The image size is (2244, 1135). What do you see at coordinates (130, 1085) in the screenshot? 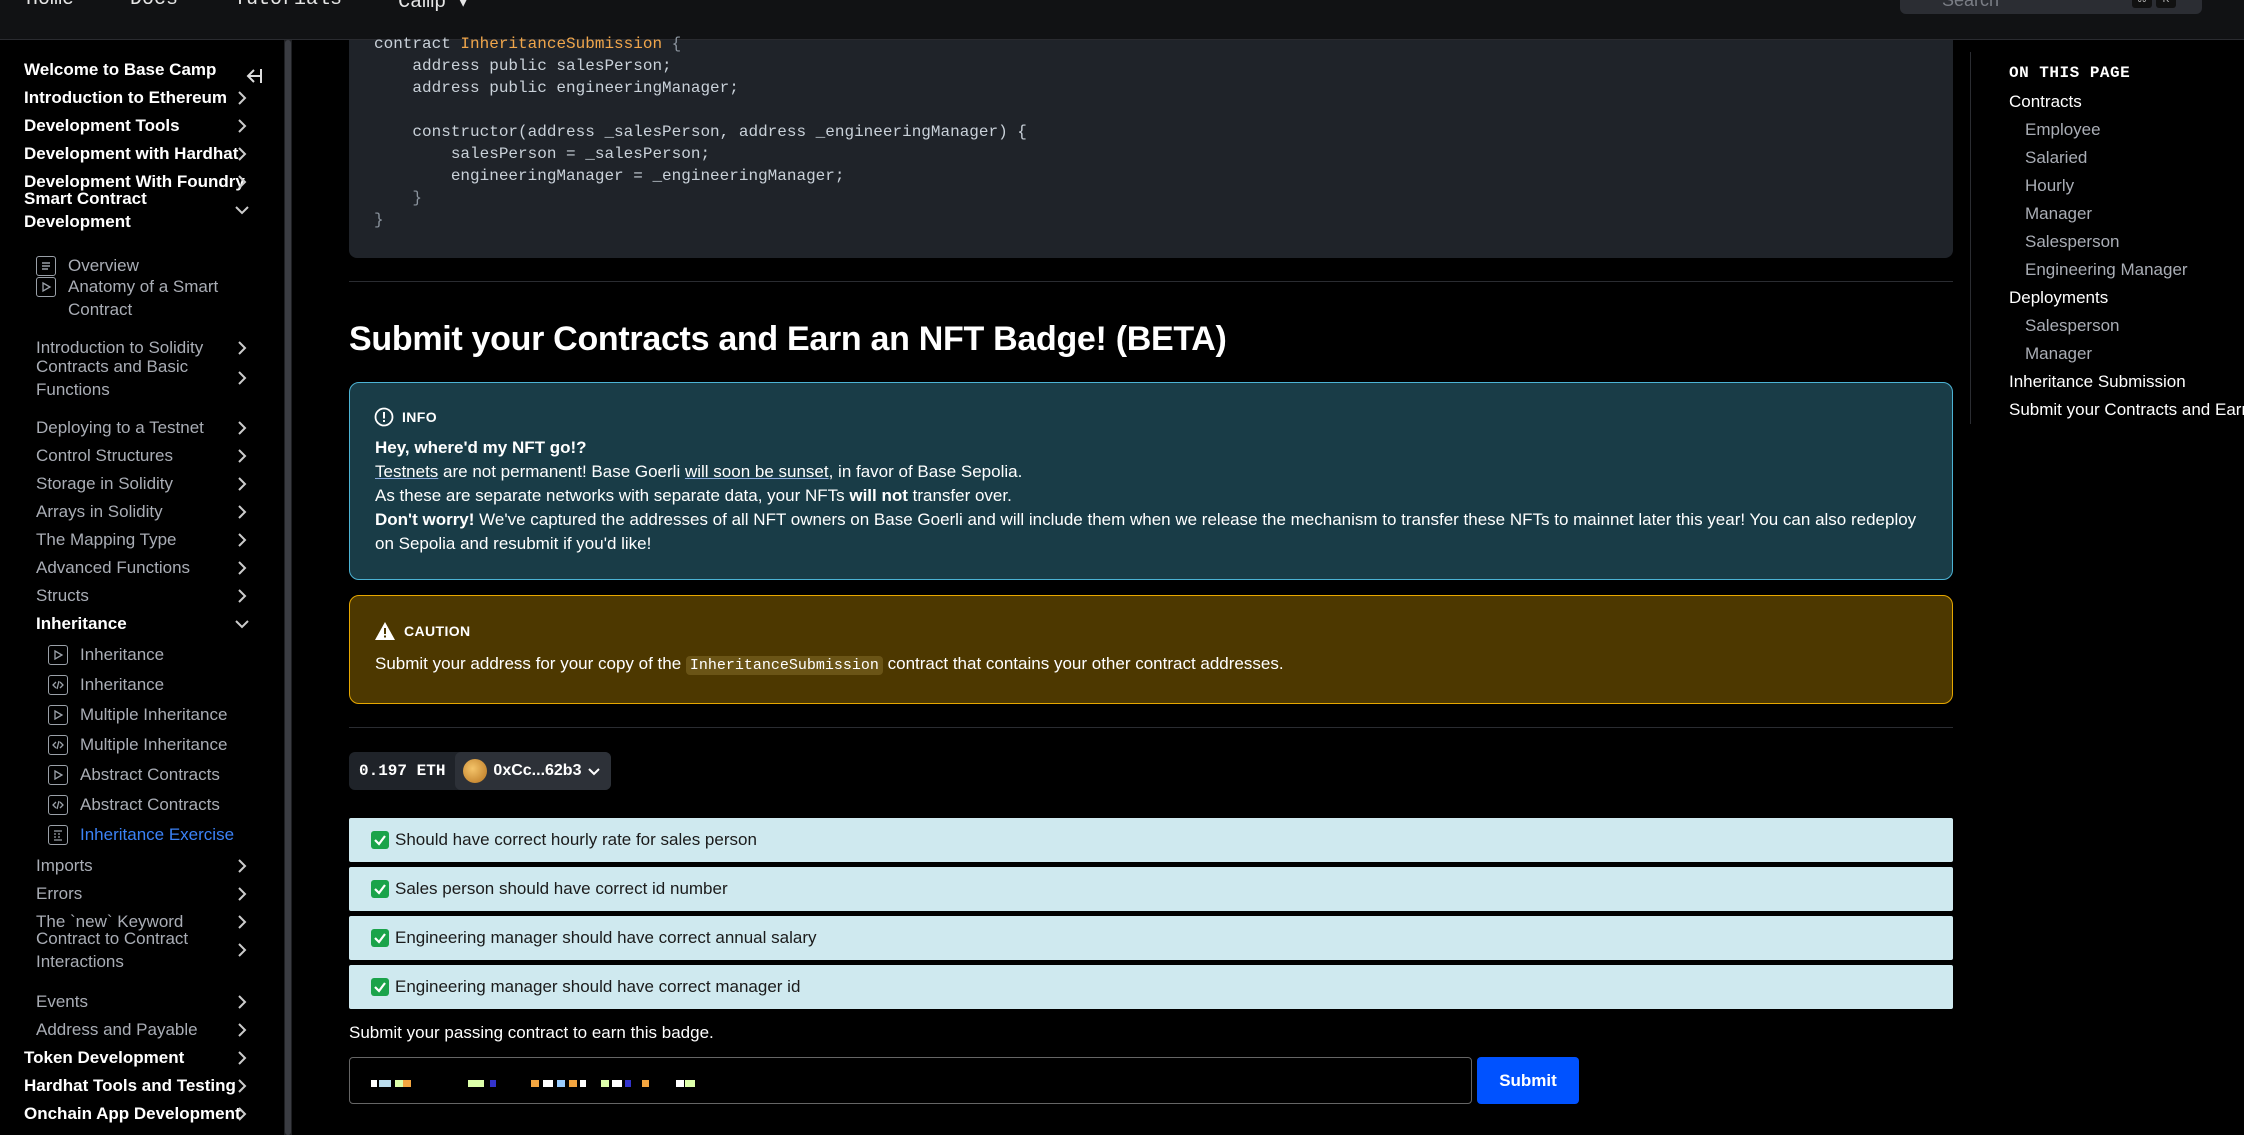
I see `sidebar-item: Hardhat Tools and Testing` at bounding box center [130, 1085].